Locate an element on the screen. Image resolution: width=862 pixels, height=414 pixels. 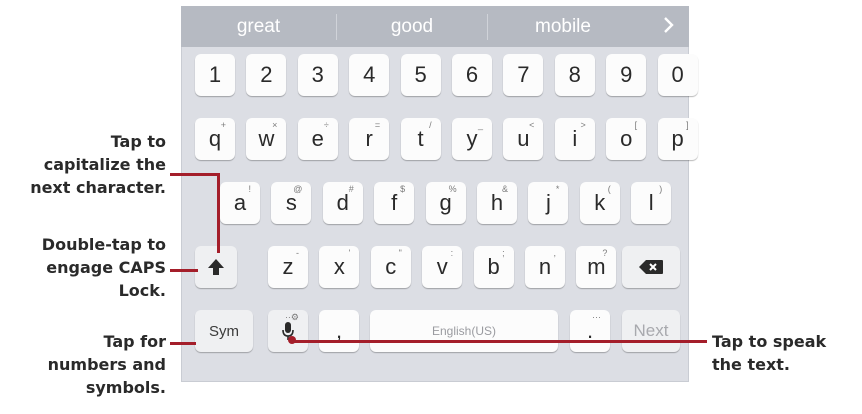
callout-sym: Tap for numbers and symbols. is located at coordinates (106, 364).